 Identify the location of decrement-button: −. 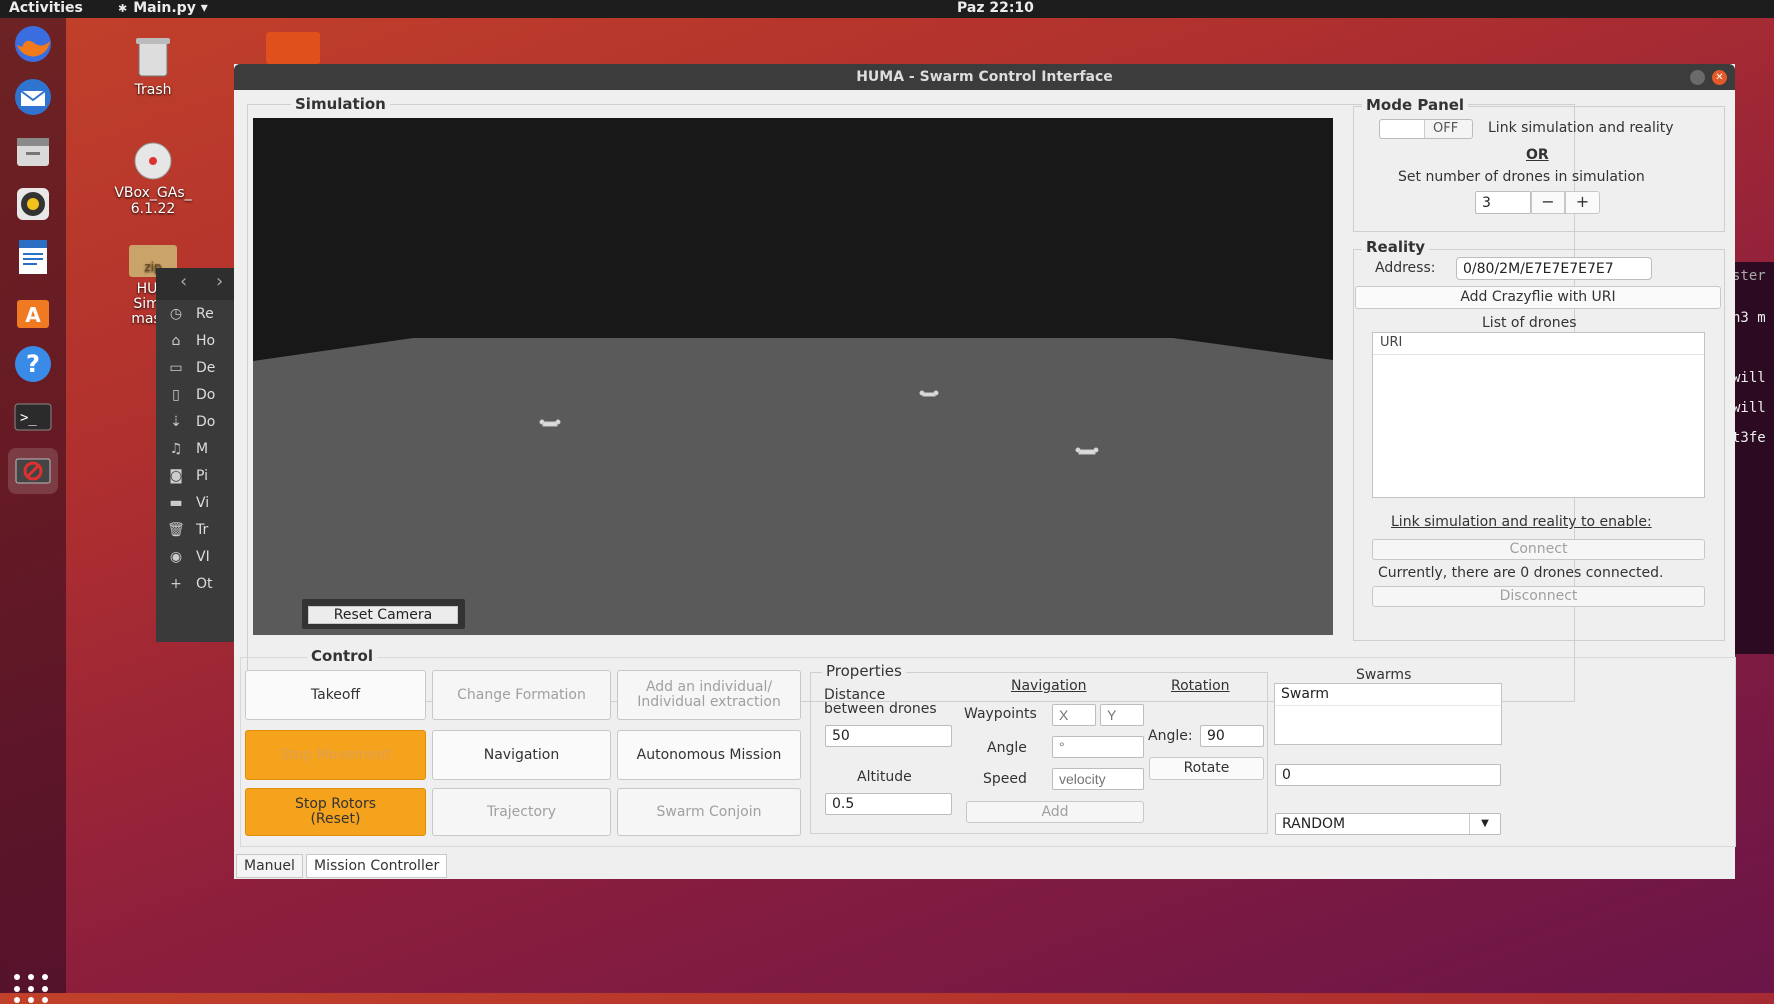
(1548, 202).